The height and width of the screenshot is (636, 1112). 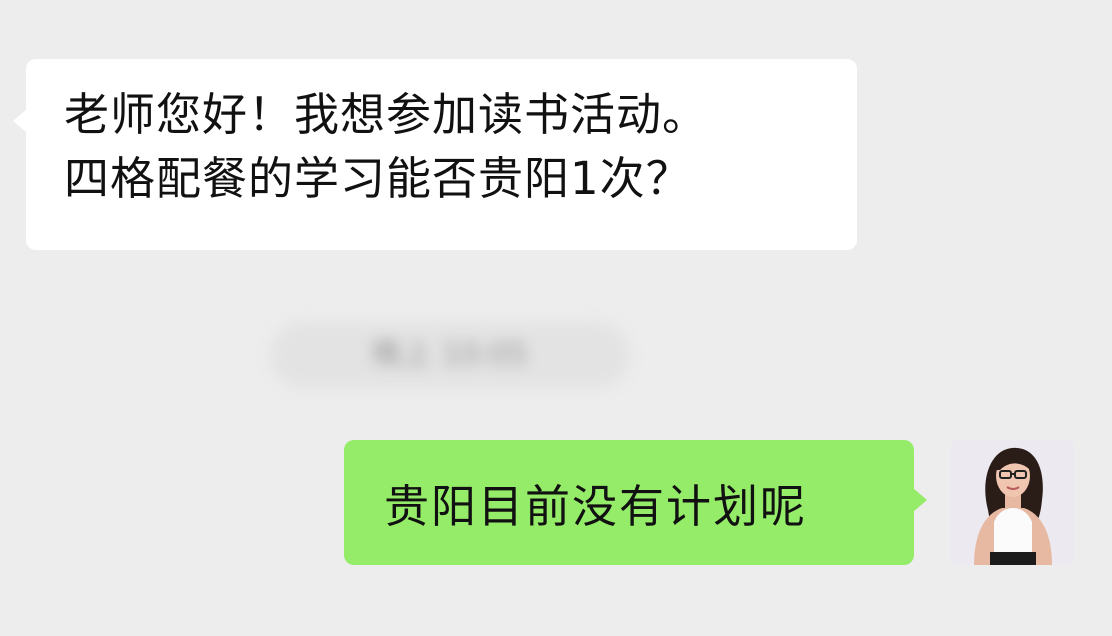 What do you see at coordinates (386, 146) in the screenshot?
I see `incoming-message-text: 老师您好！我想参加读书活动。 四格配餐的学习能否贵阳1次？` at bounding box center [386, 146].